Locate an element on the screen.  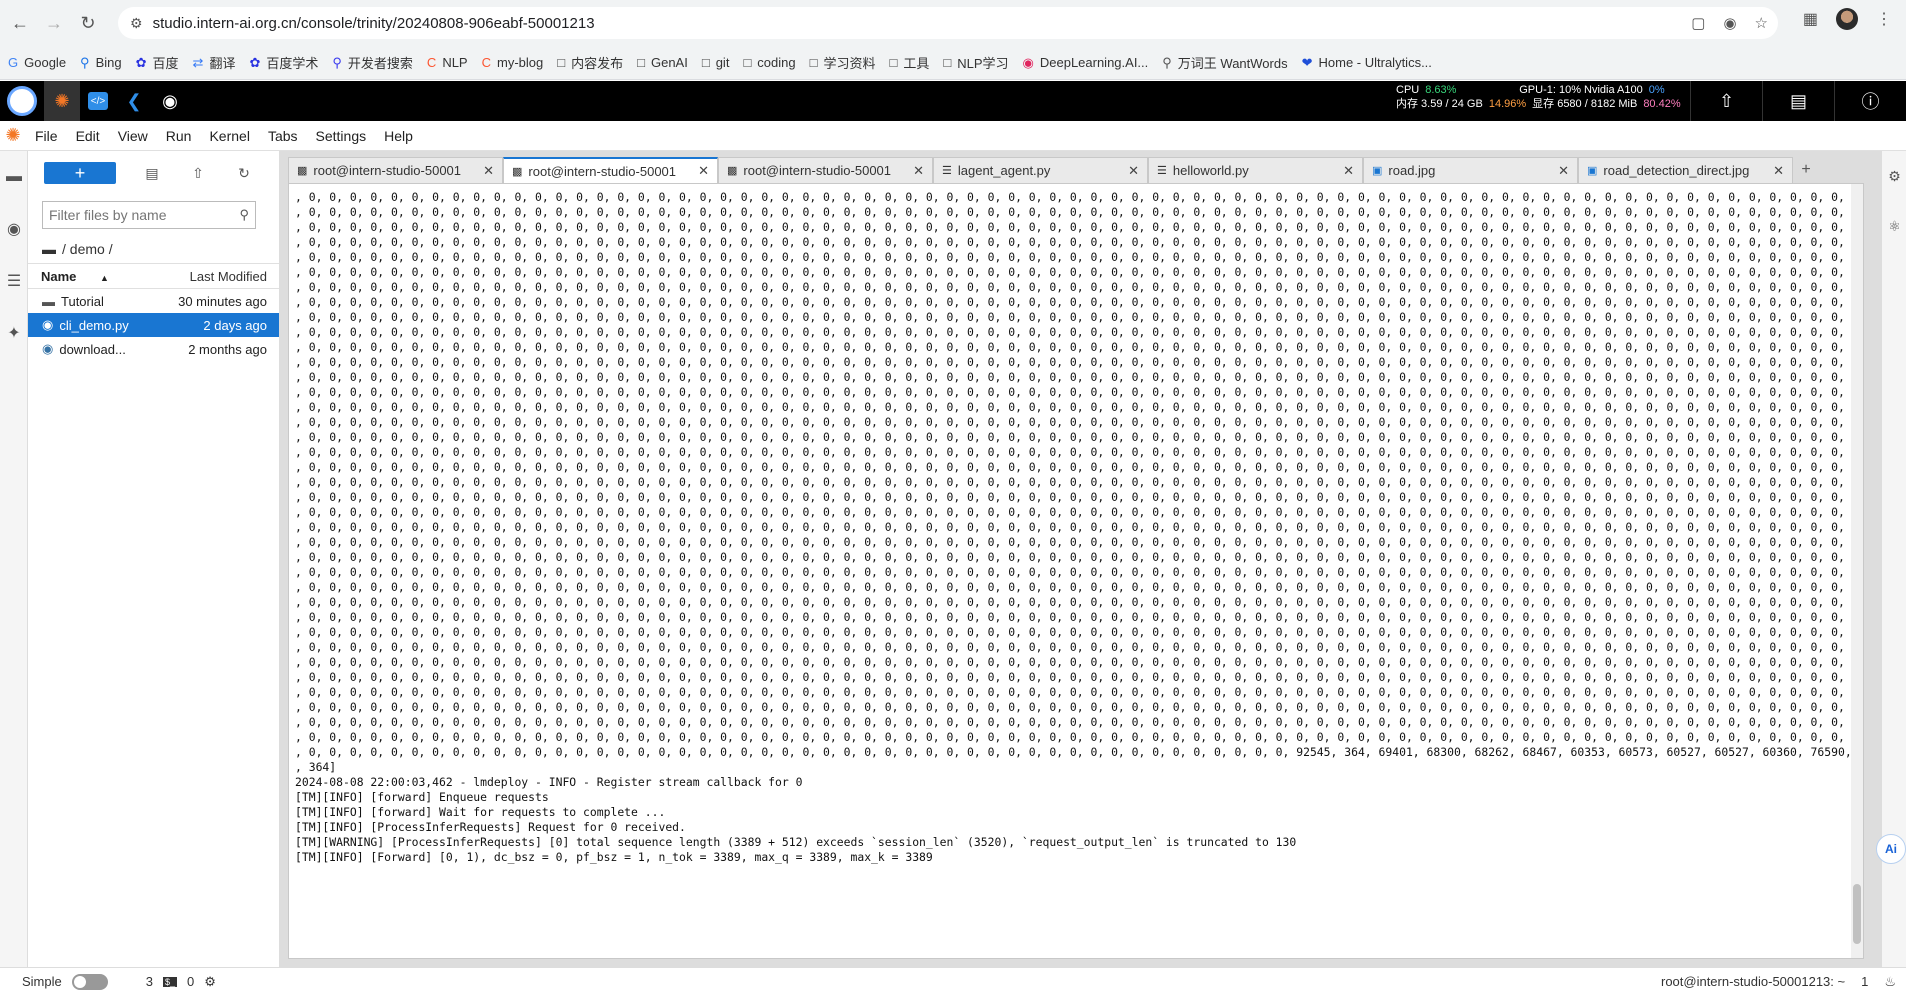
tab-5: ▣ road.jpg ✕ is located at coordinates (1470, 170).